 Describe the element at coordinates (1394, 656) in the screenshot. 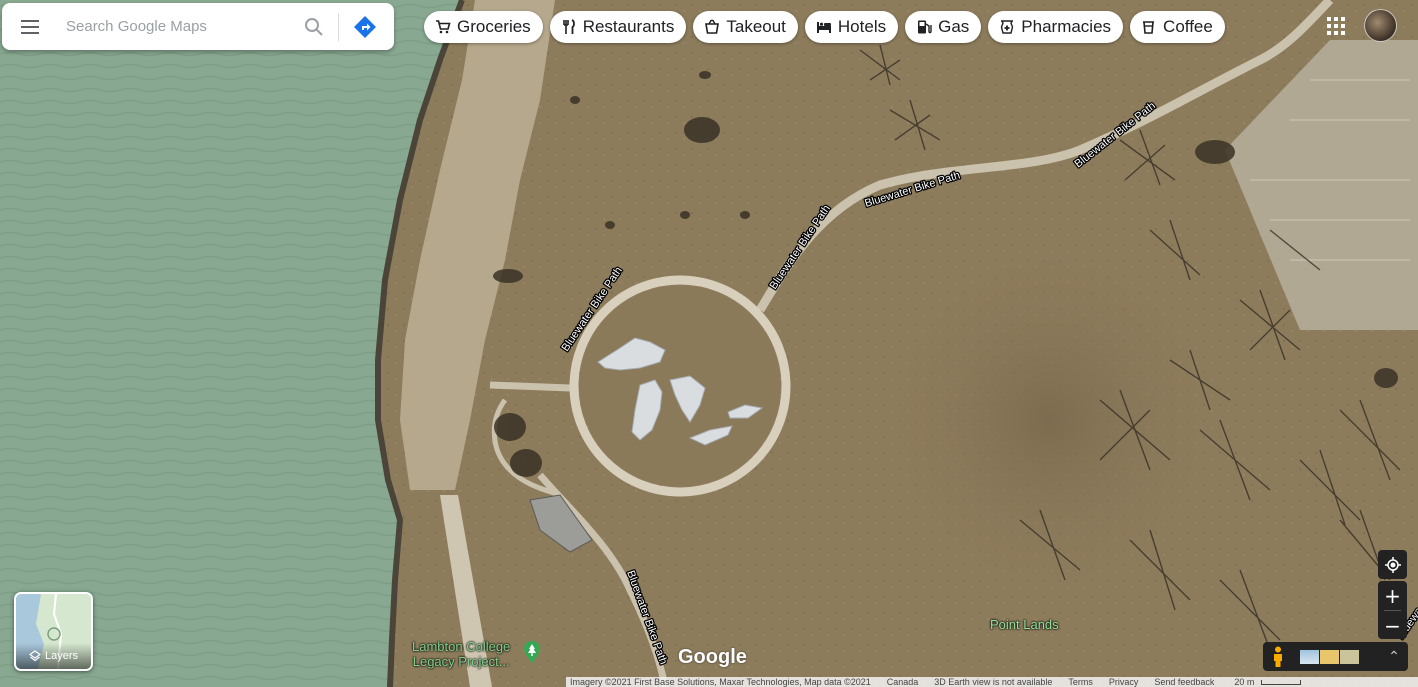

I see `expand-icon: ⌃` at that location.